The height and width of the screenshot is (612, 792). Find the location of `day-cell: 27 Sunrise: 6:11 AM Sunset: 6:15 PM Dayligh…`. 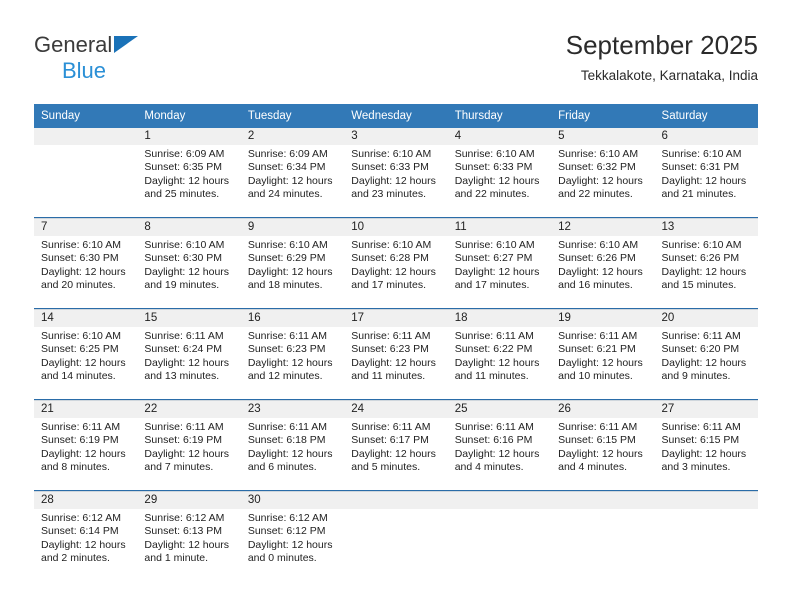

day-cell: 27 Sunrise: 6:11 AM Sunset: 6:15 PM Dayligh… is located at coordinates (706, 445).